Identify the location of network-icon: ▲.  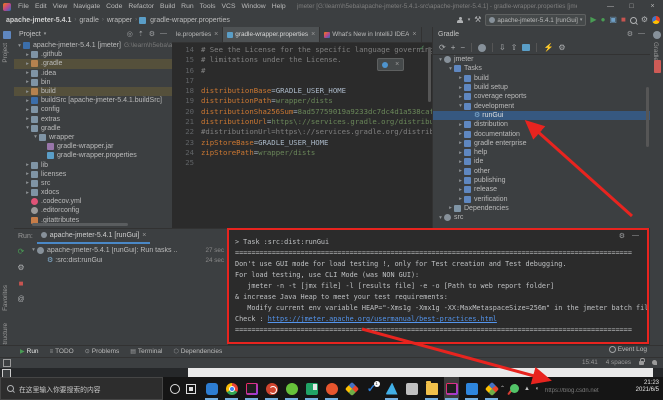
(527, 389).